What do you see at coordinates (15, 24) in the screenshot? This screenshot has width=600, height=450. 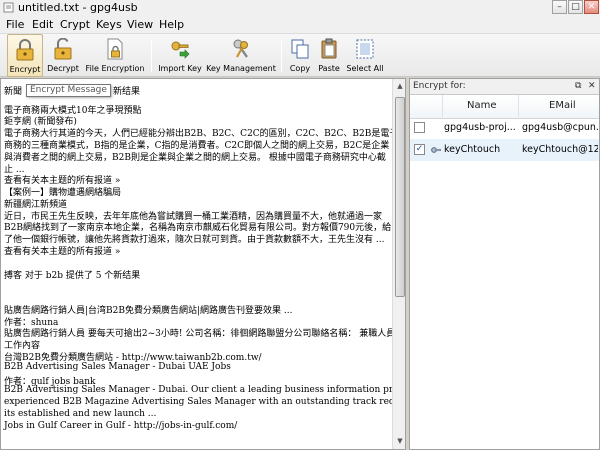 I see `menu-file: File` at bounding box center [15, 24].